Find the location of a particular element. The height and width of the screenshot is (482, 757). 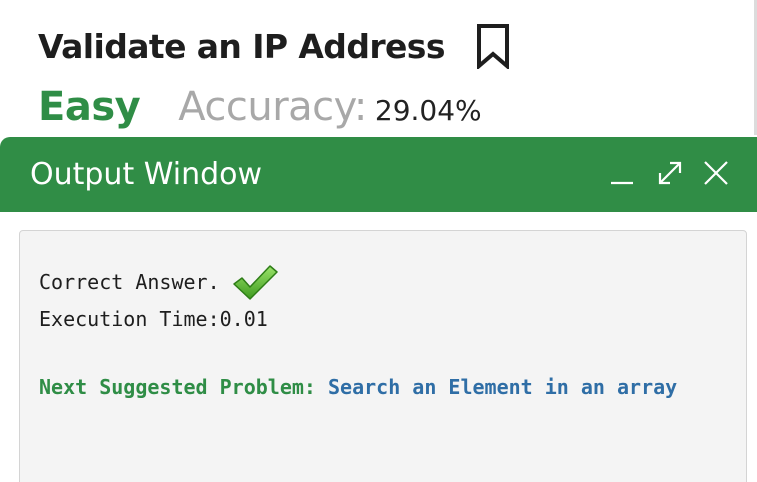

accuracy-label: Accuracy: is located at coordinates (272, 107).